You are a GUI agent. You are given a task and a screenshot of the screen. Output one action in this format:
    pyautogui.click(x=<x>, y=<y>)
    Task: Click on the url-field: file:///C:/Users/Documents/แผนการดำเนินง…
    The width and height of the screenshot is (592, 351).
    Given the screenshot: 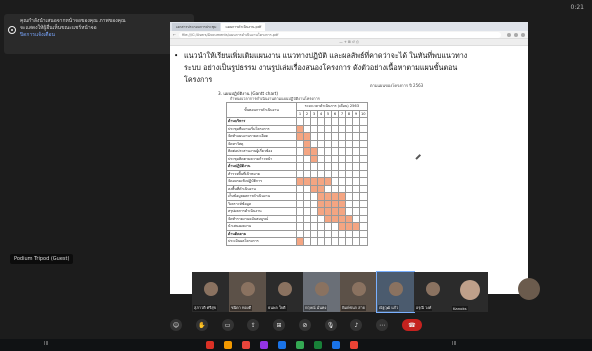 What is the action you would take?
    pyautogui.click(x=339, y=34)
    